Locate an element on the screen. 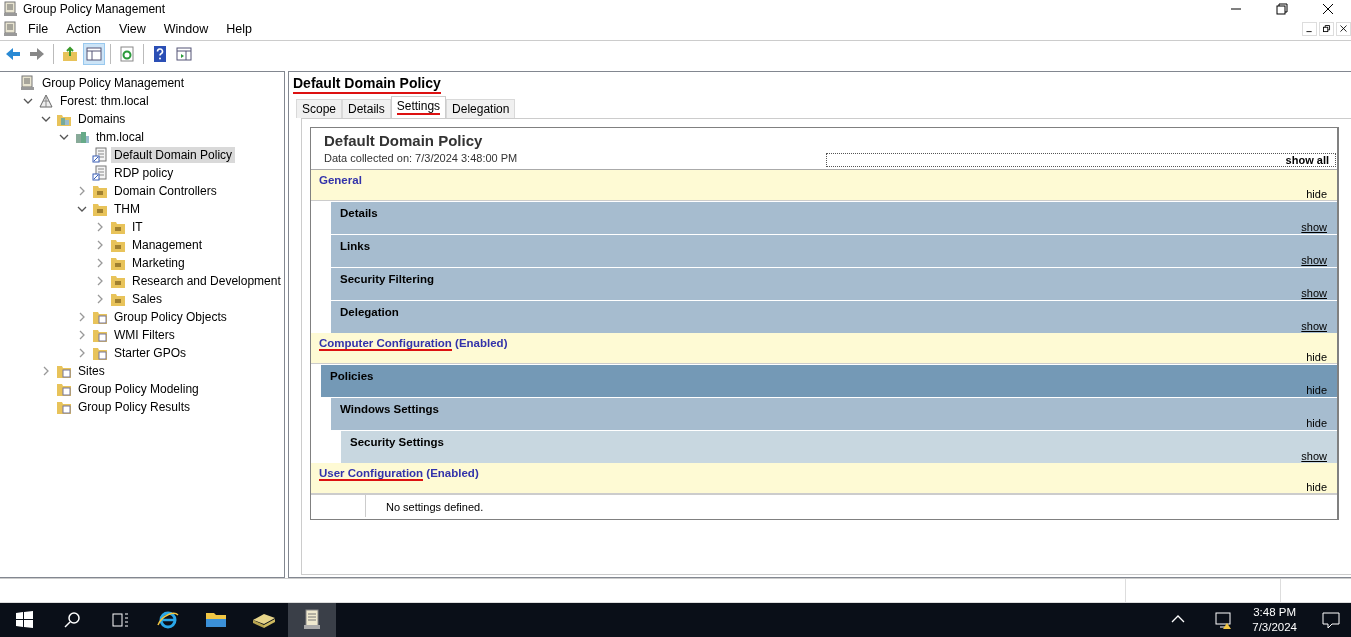 The width and height of the screenshot is (1351, 637). details-title: Default Domain Policy is located at coordinates (367, 84).